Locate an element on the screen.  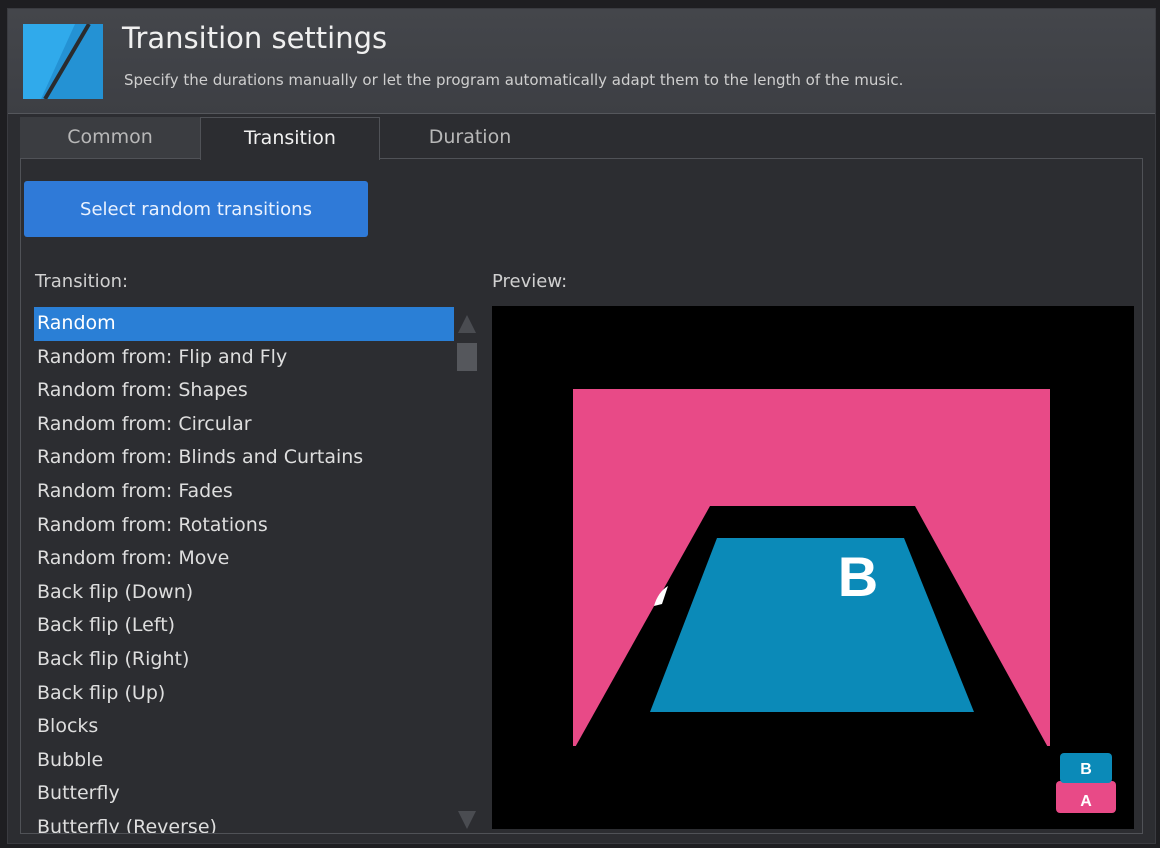
ab-indicator-b: B is located at coordinates (1086, 769).